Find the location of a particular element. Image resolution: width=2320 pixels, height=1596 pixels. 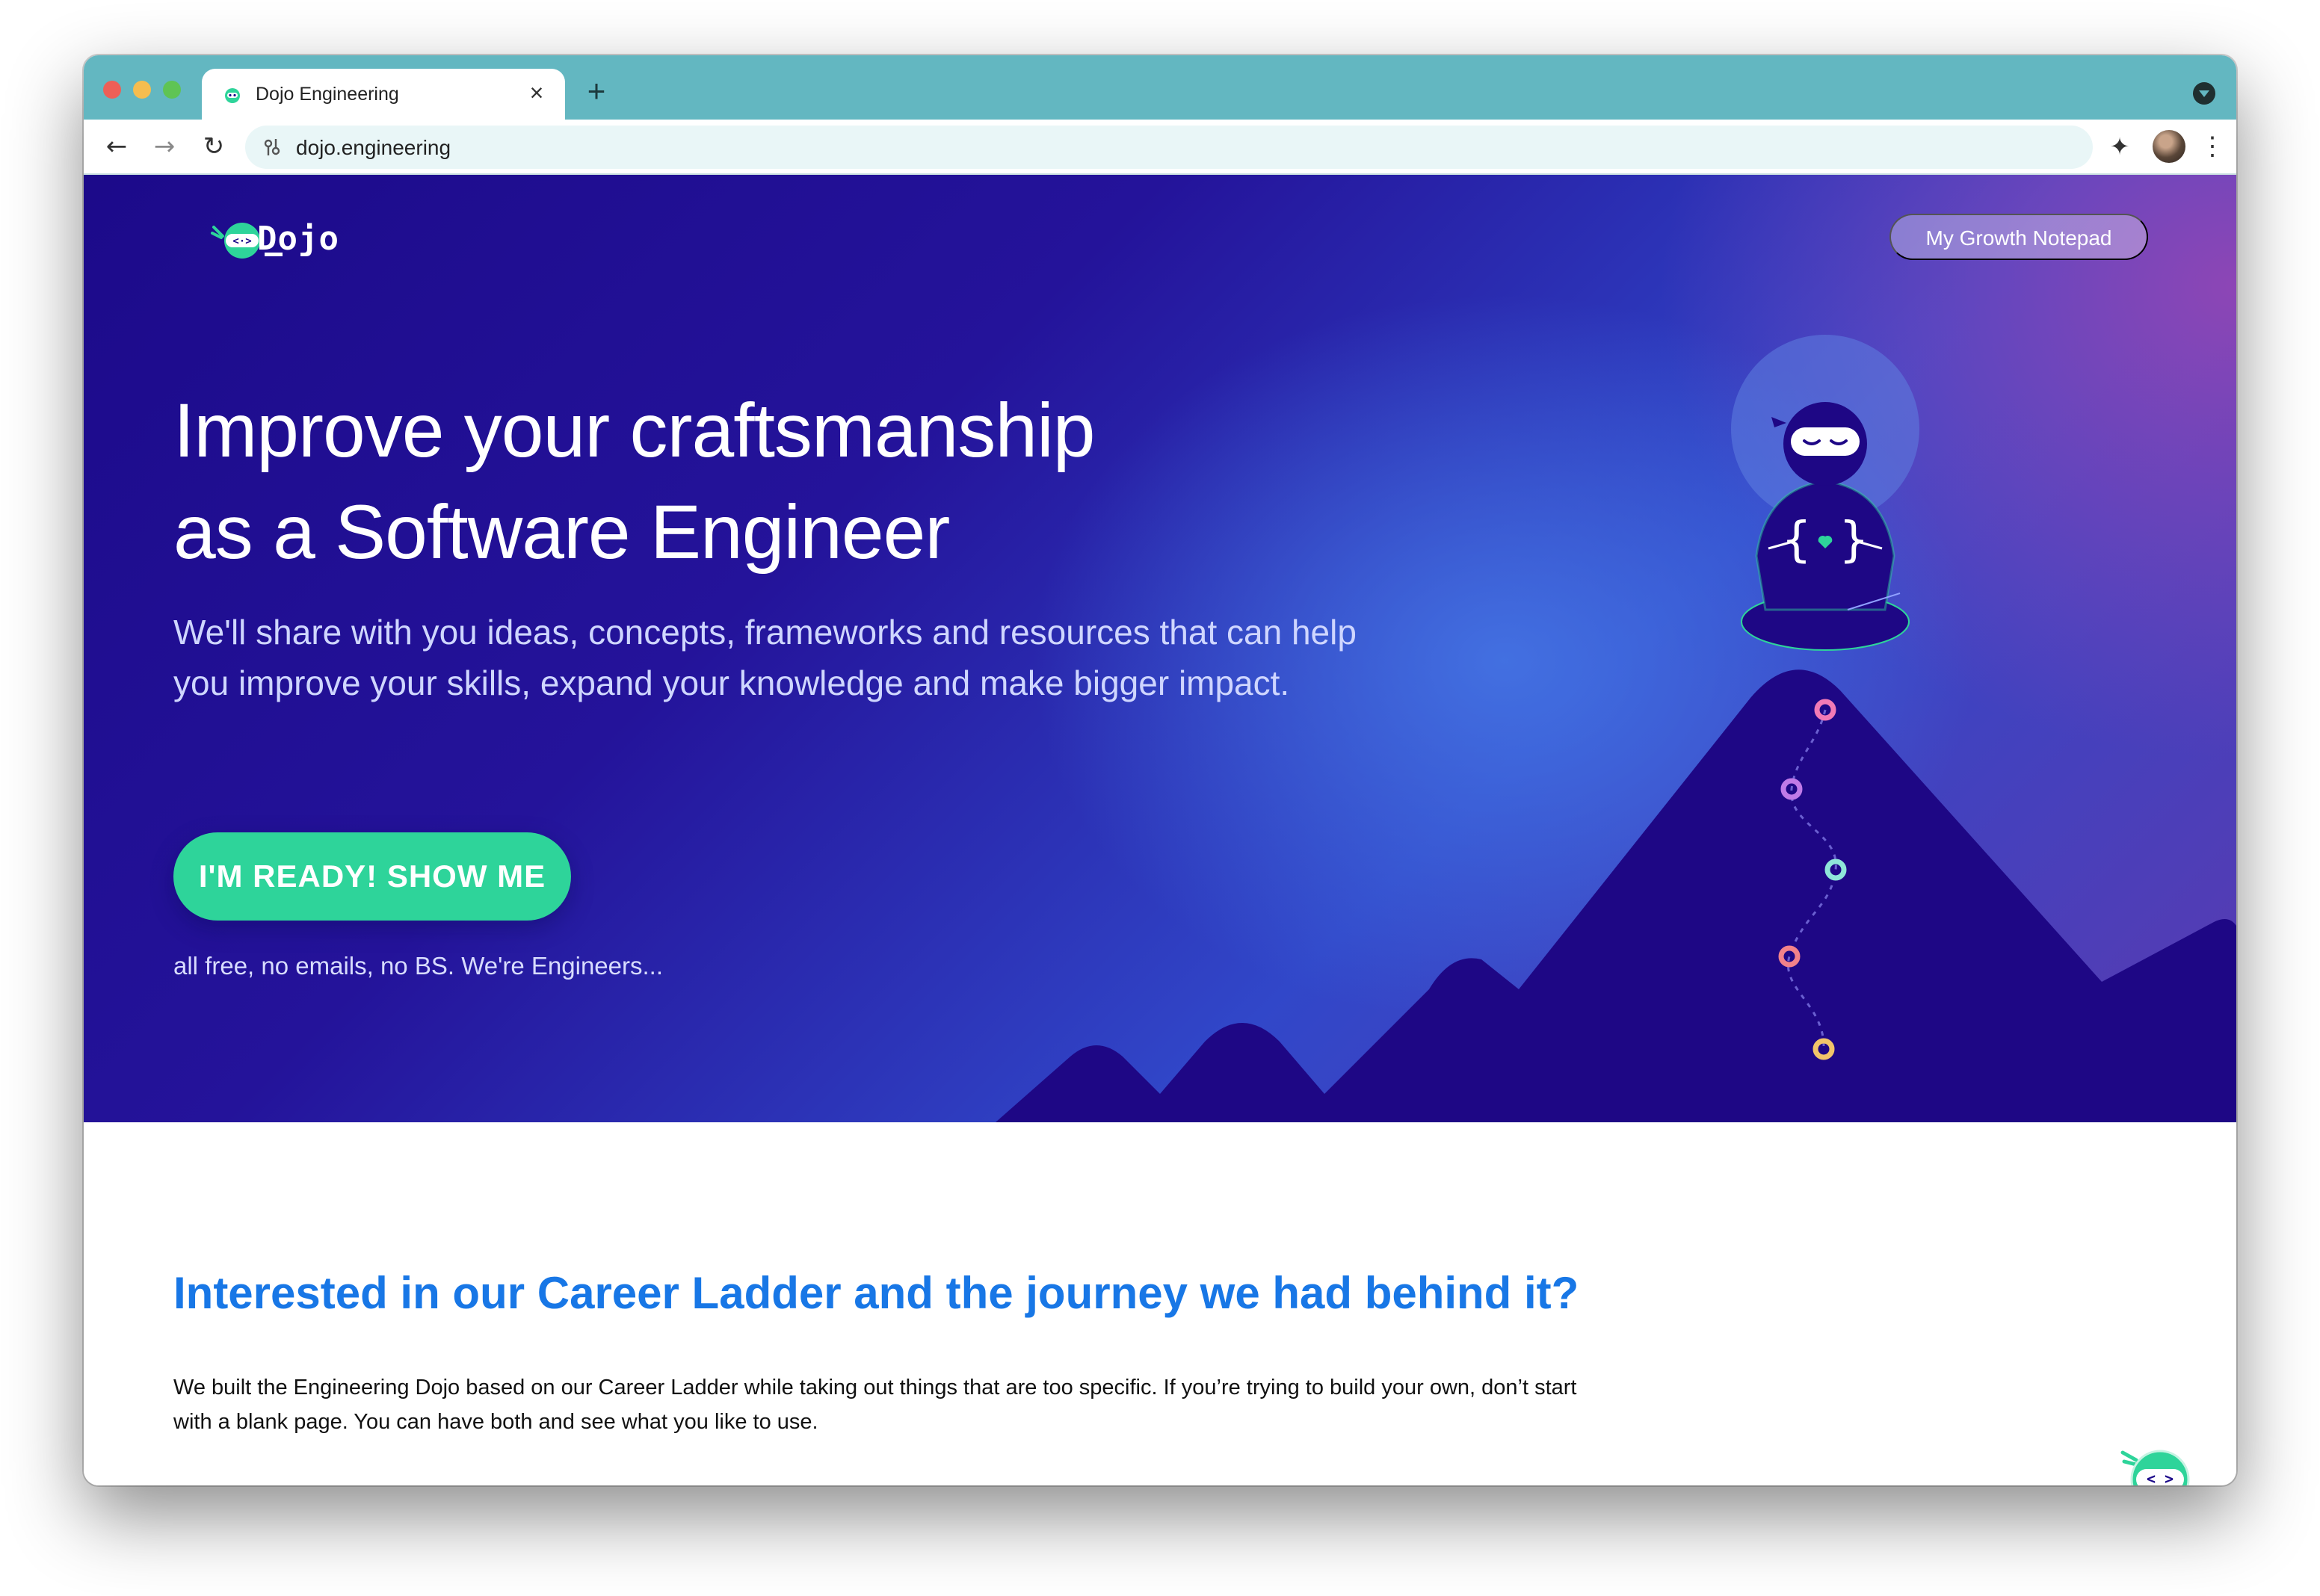

back-arrow-icon: ← is located at coordinates (117, 147).